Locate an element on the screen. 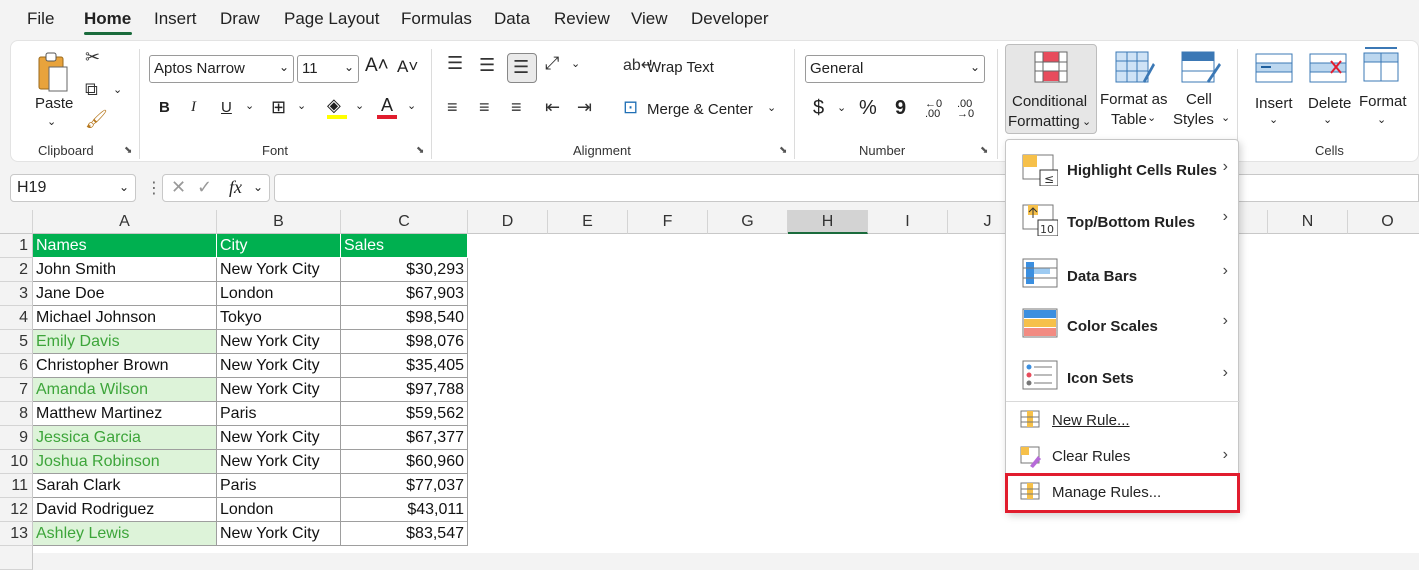 This screenshot has height=570, width=1419. cut-icon: ✂ is located at coordinates (92, 57).